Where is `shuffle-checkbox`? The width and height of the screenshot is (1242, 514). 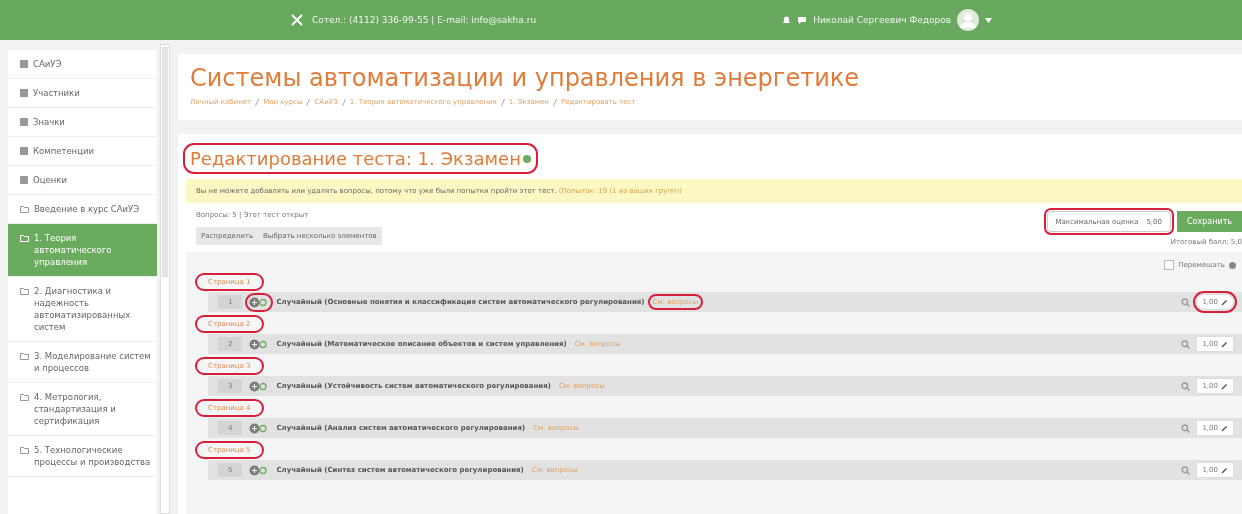
shuffle-checkbox is located at coordinates (1169, 265).